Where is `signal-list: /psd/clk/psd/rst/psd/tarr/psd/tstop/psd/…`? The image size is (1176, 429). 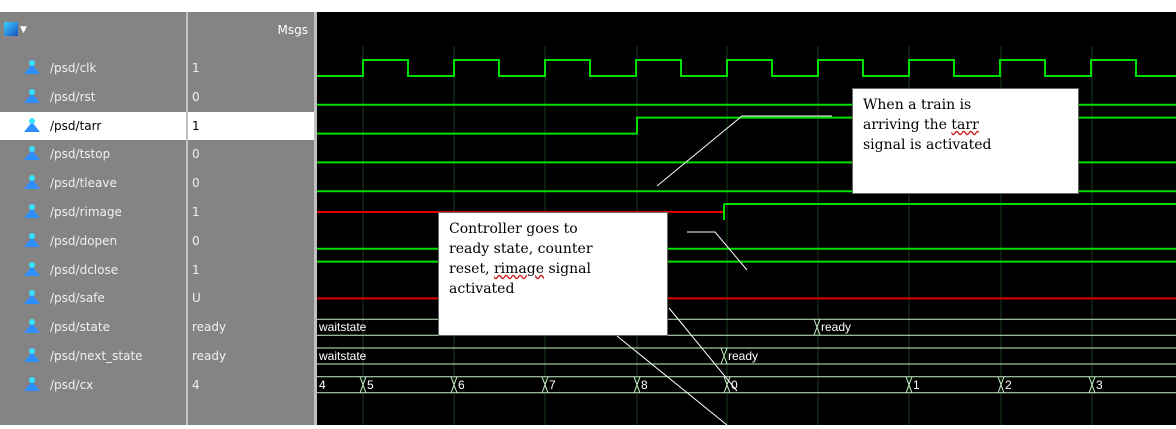
signal-list: /psd/clk/psd/rst/psd/tarr/psd/tstop/psd/… is located at coordinates (94, 235).